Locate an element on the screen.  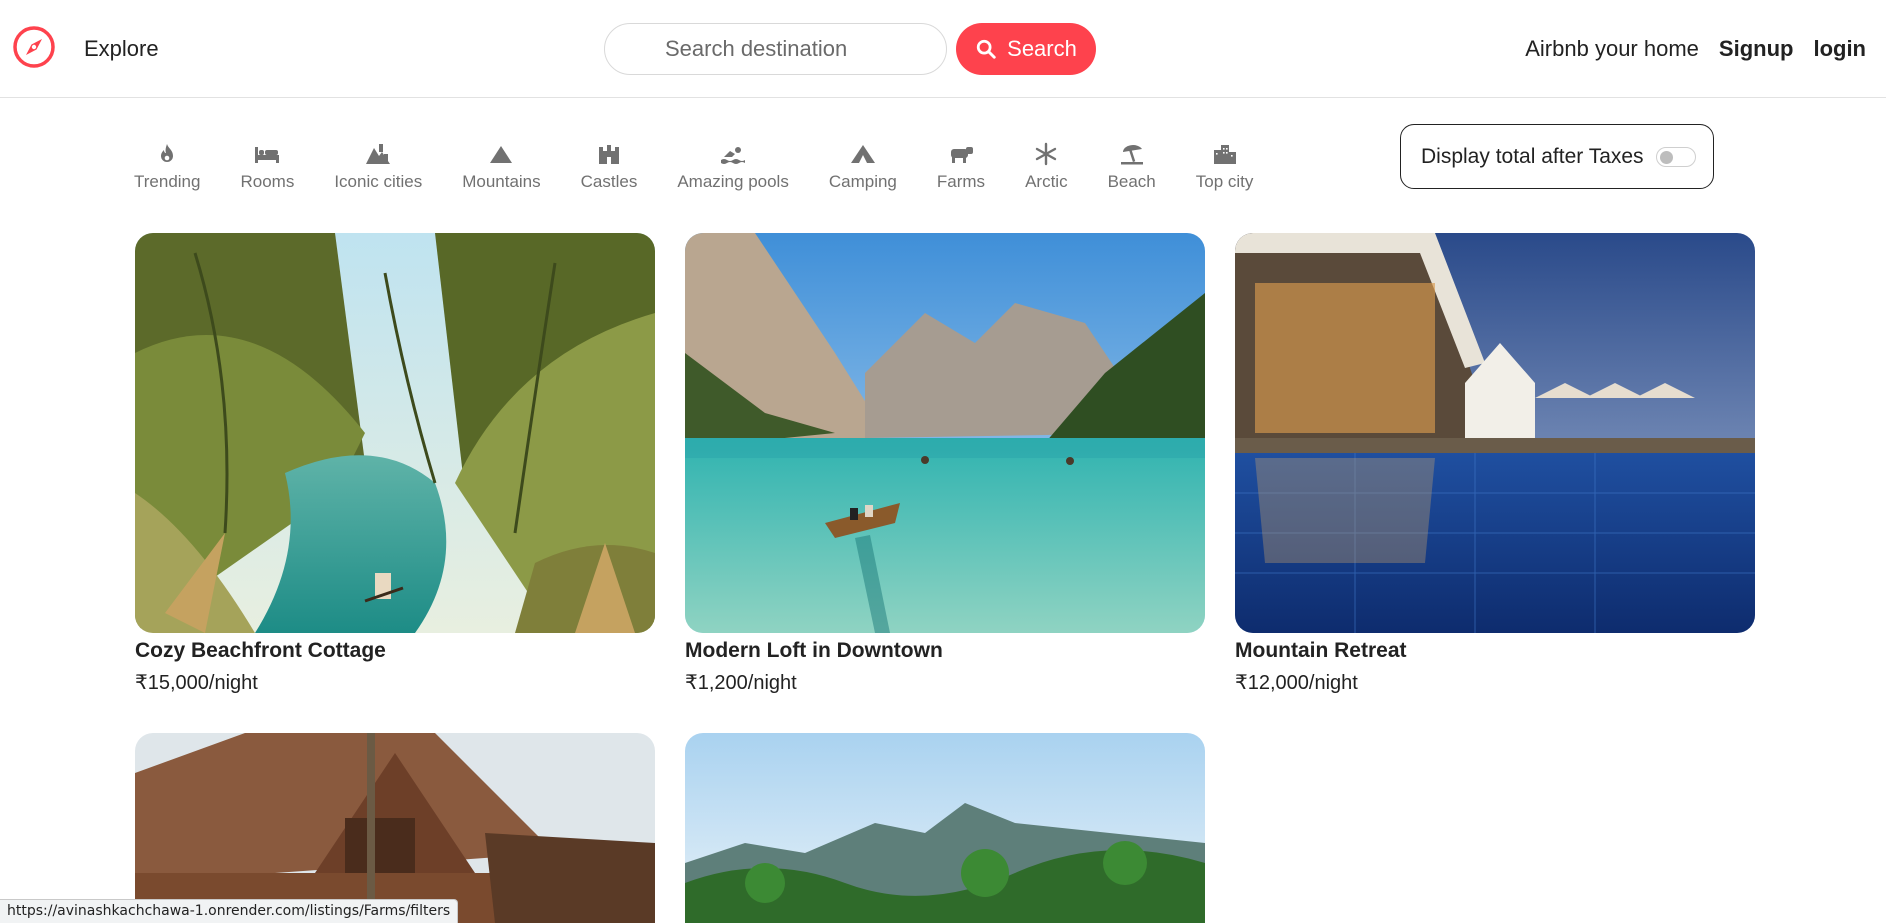
compass-icon is located at coordinates (34, 47).